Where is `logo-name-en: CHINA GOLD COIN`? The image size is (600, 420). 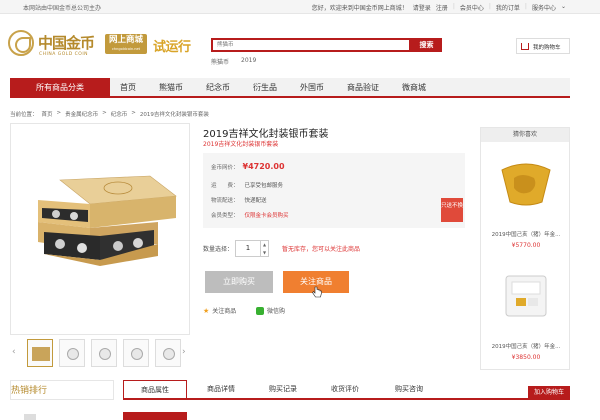
logo-name-en: CHINA GOLD COIN is located at coordinates (64, 54).